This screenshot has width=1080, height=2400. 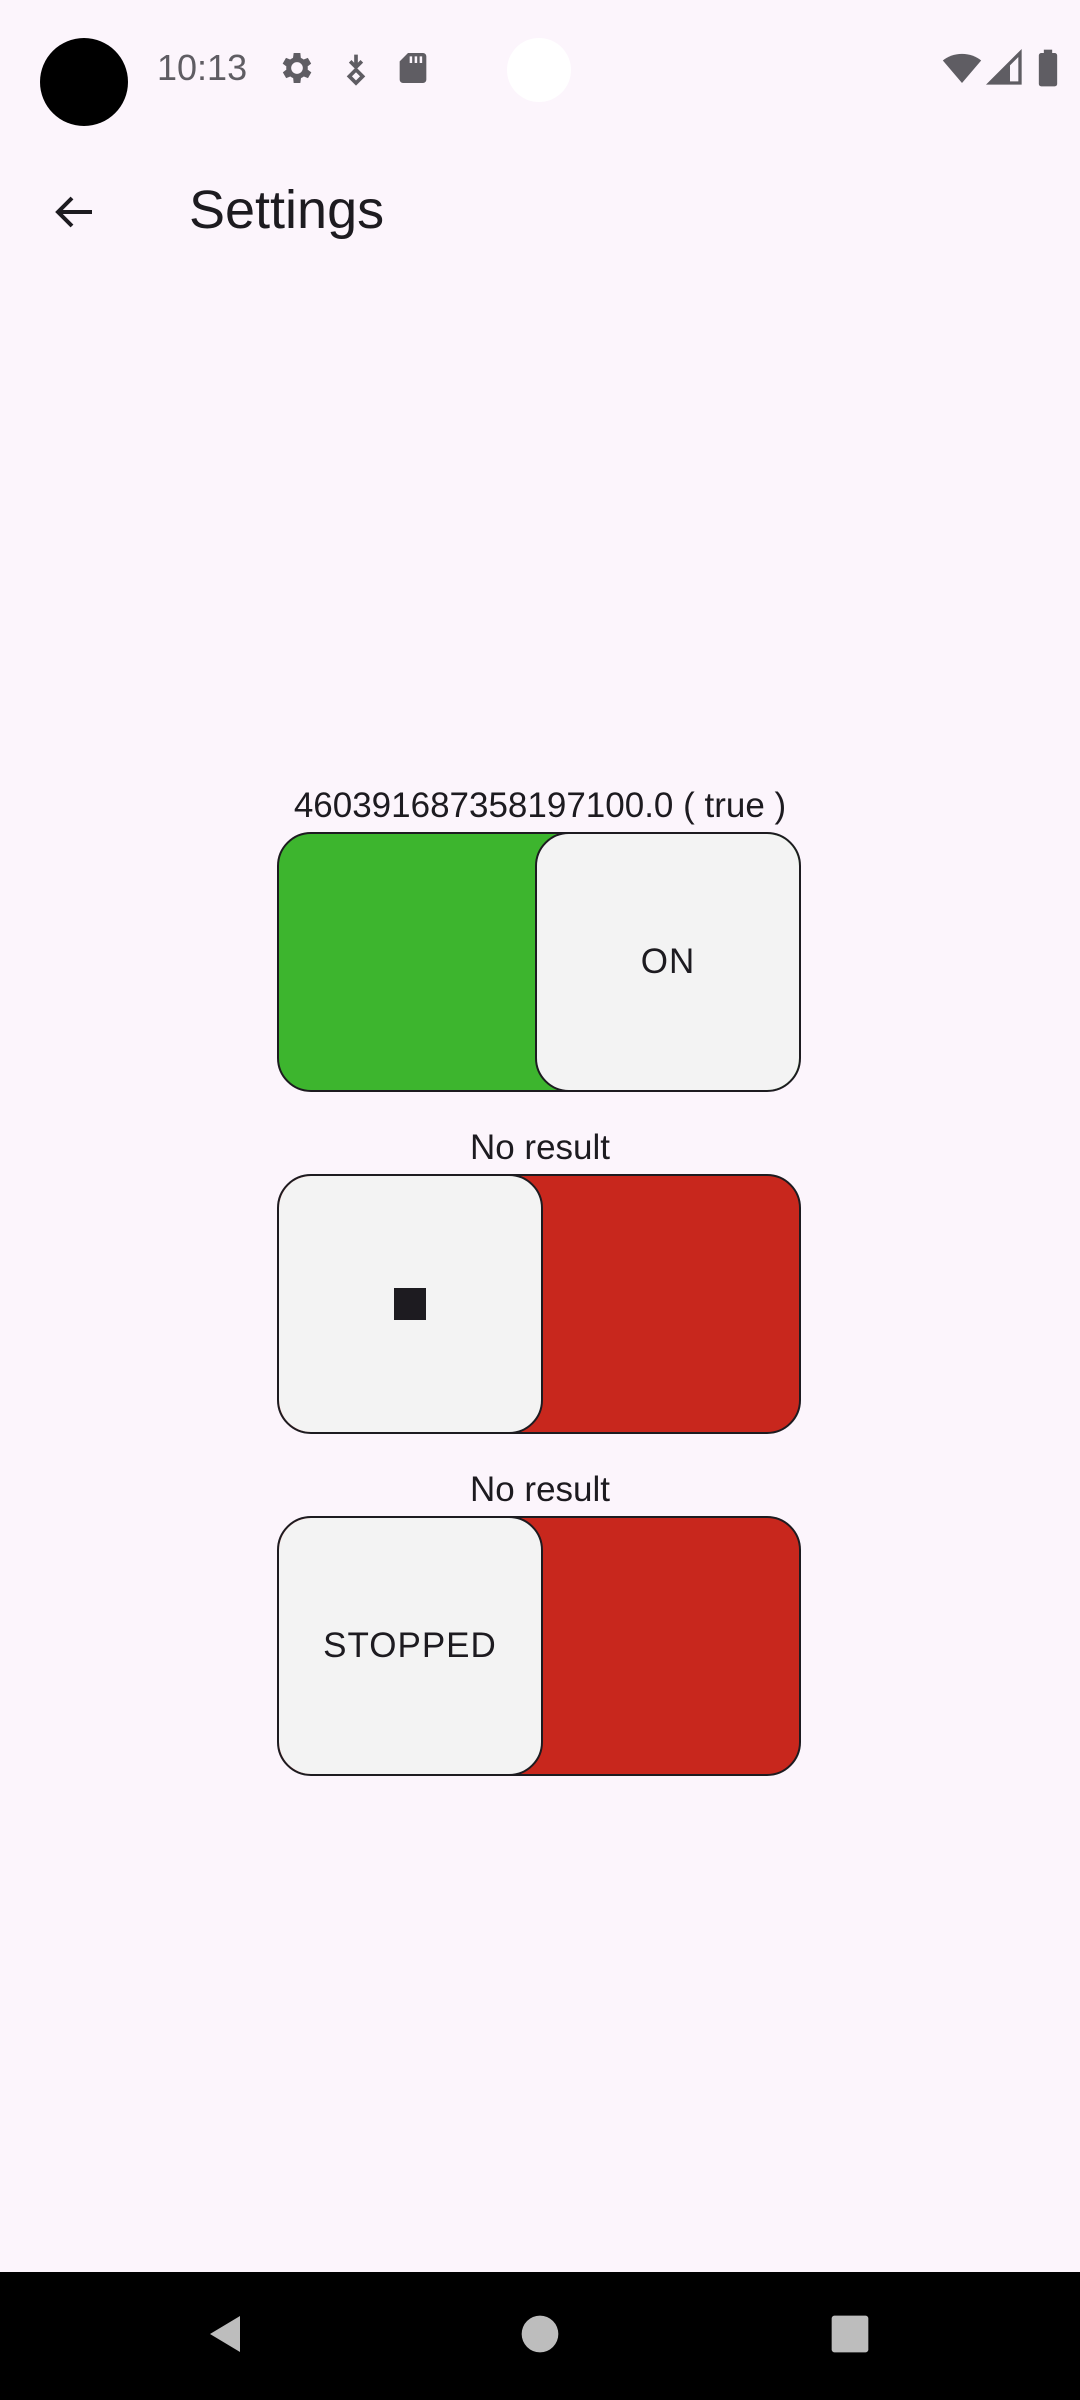 I want to click on back-button, so click(x=74, y=214).